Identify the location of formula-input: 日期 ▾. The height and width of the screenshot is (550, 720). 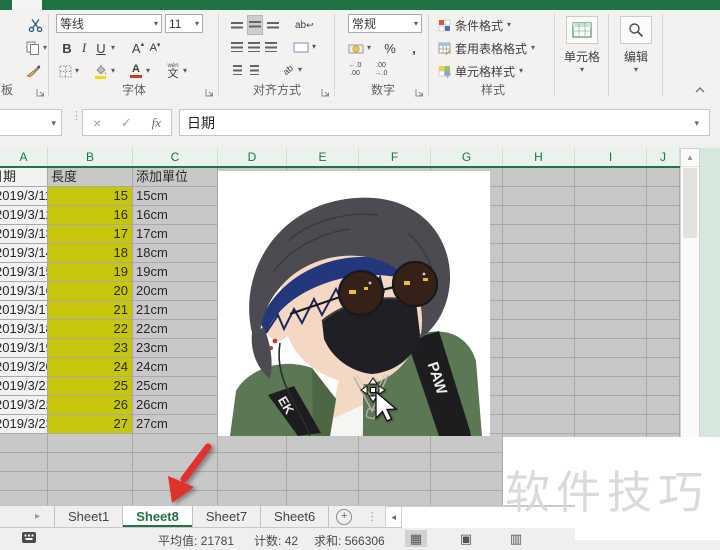
(444, 122).